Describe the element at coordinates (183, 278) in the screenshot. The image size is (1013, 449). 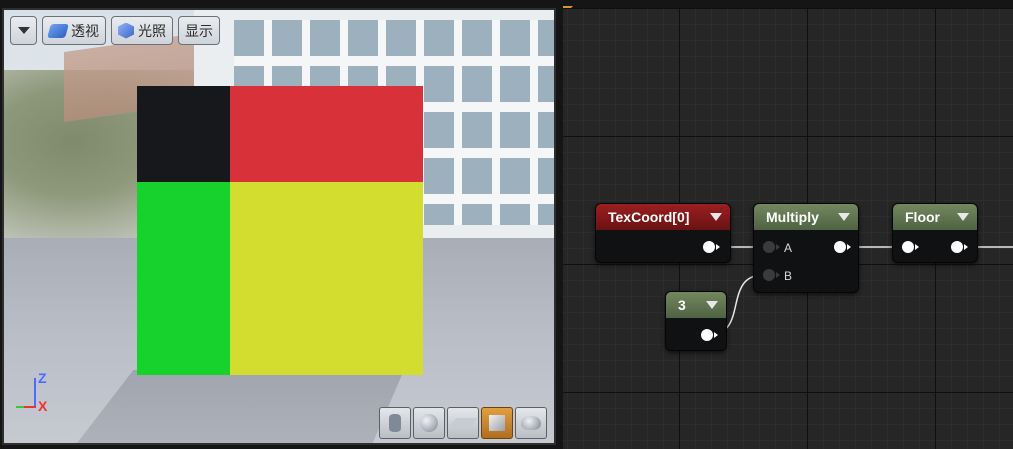
I see `quadrant-green` at that location.